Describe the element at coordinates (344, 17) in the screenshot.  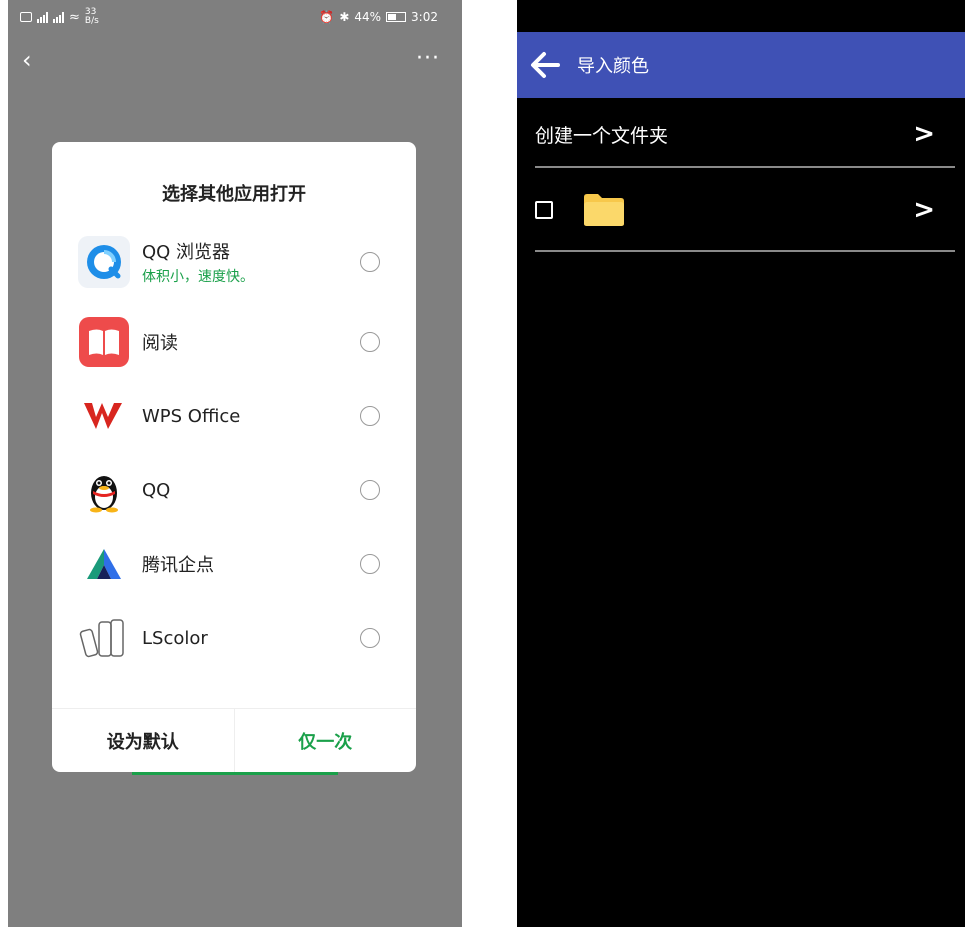
I see `bluetooth-icon: ✱` at that location.